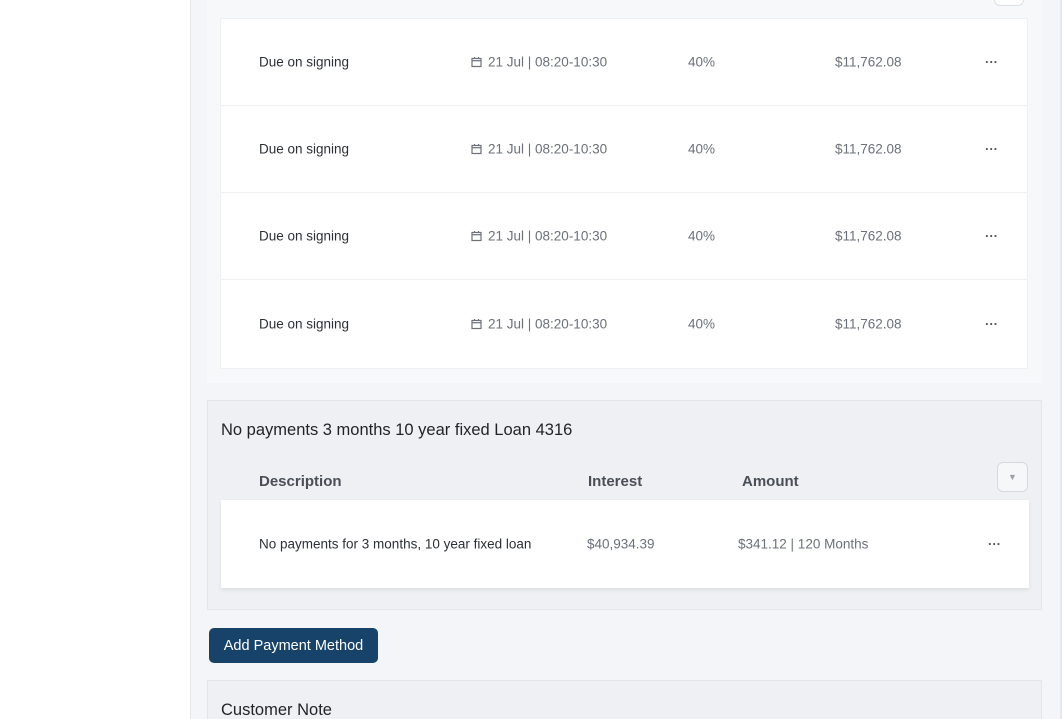 The image size is (1062, 719). What do you see at coordinates (276, 710) in the screenshot?
I see `customer-note-title: Customer Note` at bounding box center [276, 710].